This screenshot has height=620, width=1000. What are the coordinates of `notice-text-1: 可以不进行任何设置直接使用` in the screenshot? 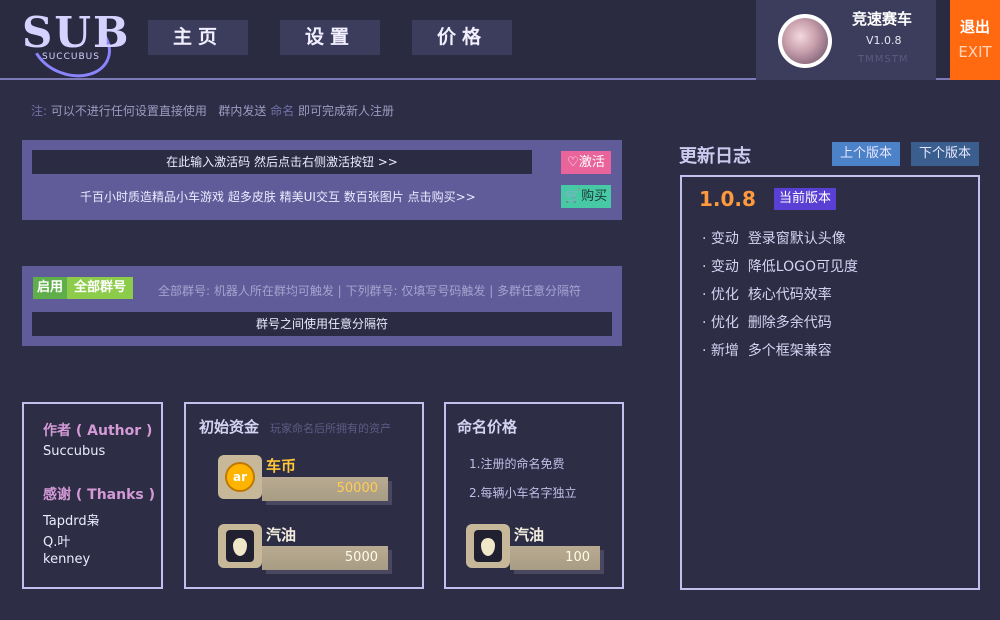 It's located at (128, 111).